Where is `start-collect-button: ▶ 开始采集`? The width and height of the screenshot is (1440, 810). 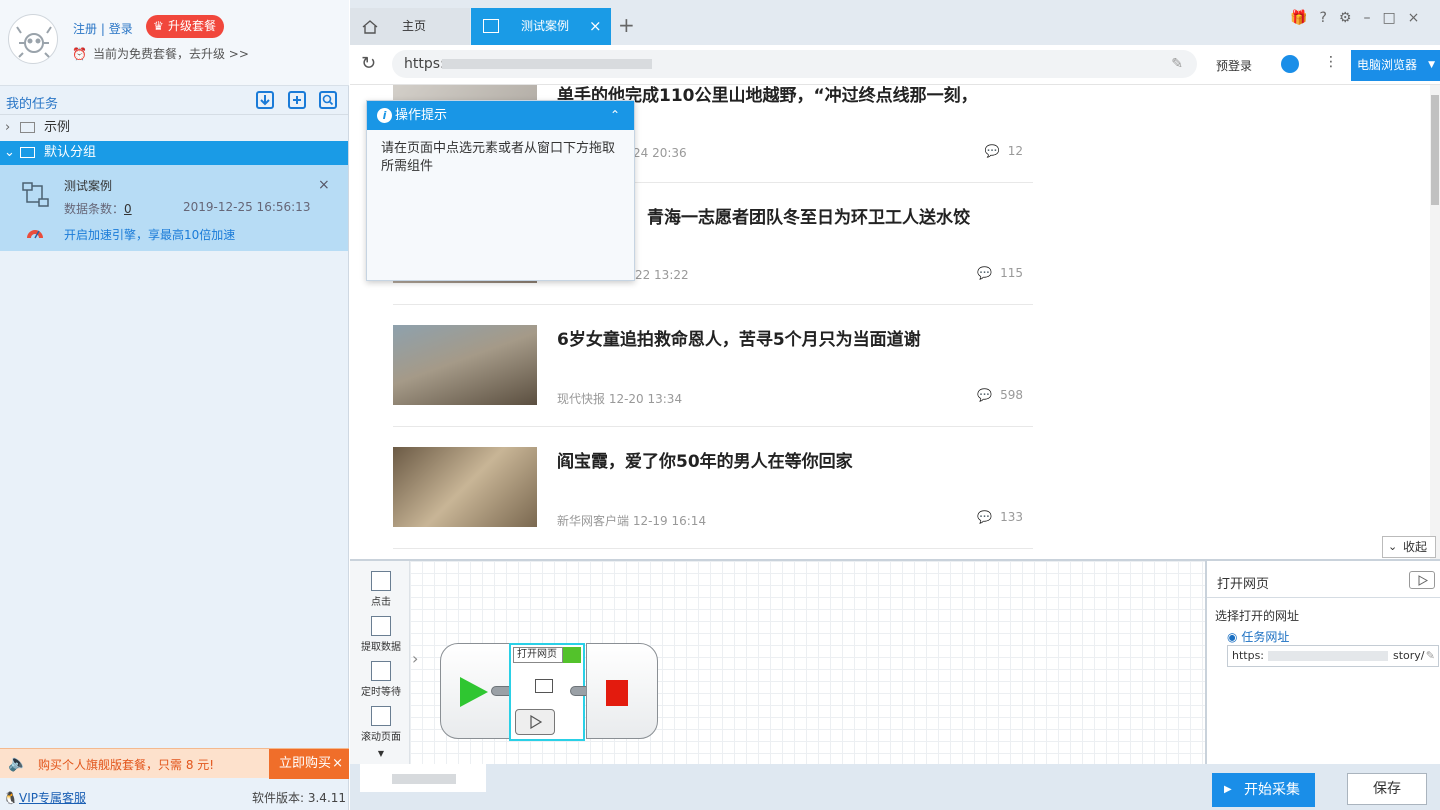 start-collect-button: ▶ 开始采集 is located at coordinates (1263, 790).